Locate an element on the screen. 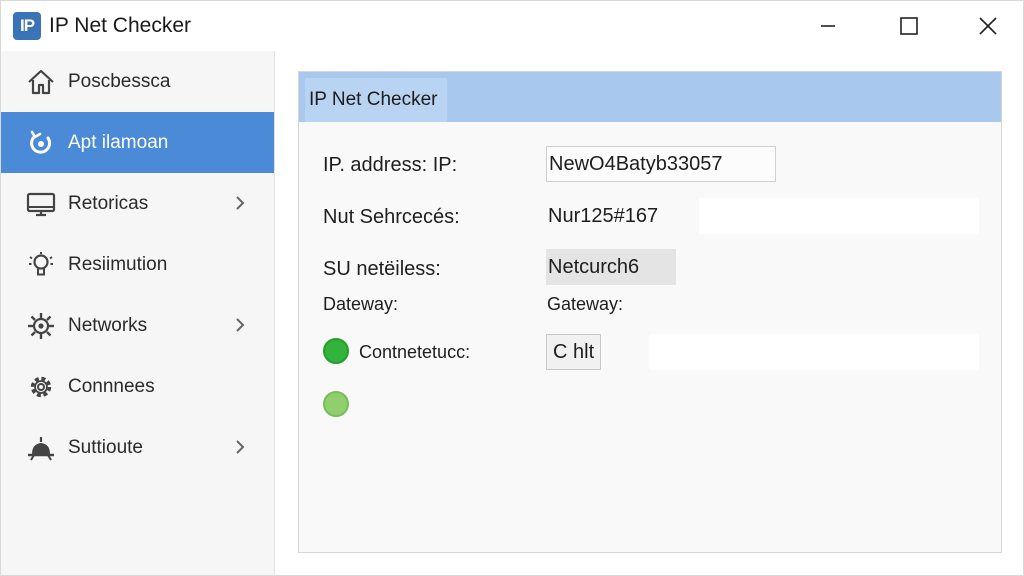  gear-icon is located at coordinates (41, 387).